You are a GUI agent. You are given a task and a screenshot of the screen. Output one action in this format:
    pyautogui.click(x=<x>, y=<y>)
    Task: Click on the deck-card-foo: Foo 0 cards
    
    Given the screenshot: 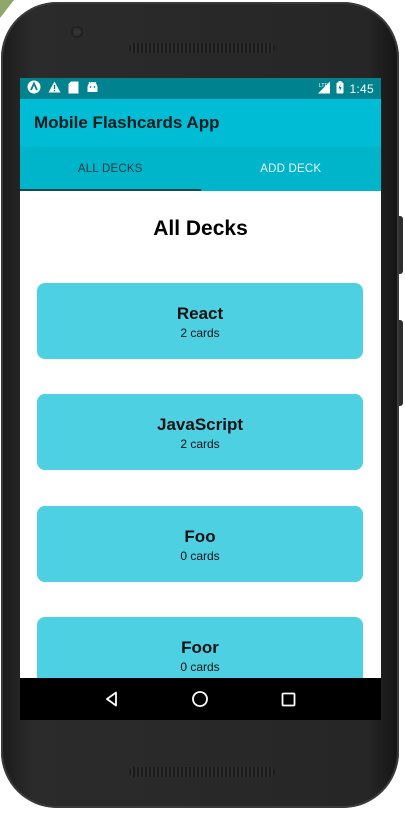 What is the action you would take?
    pyautogui.click(x=200, y=544)
    